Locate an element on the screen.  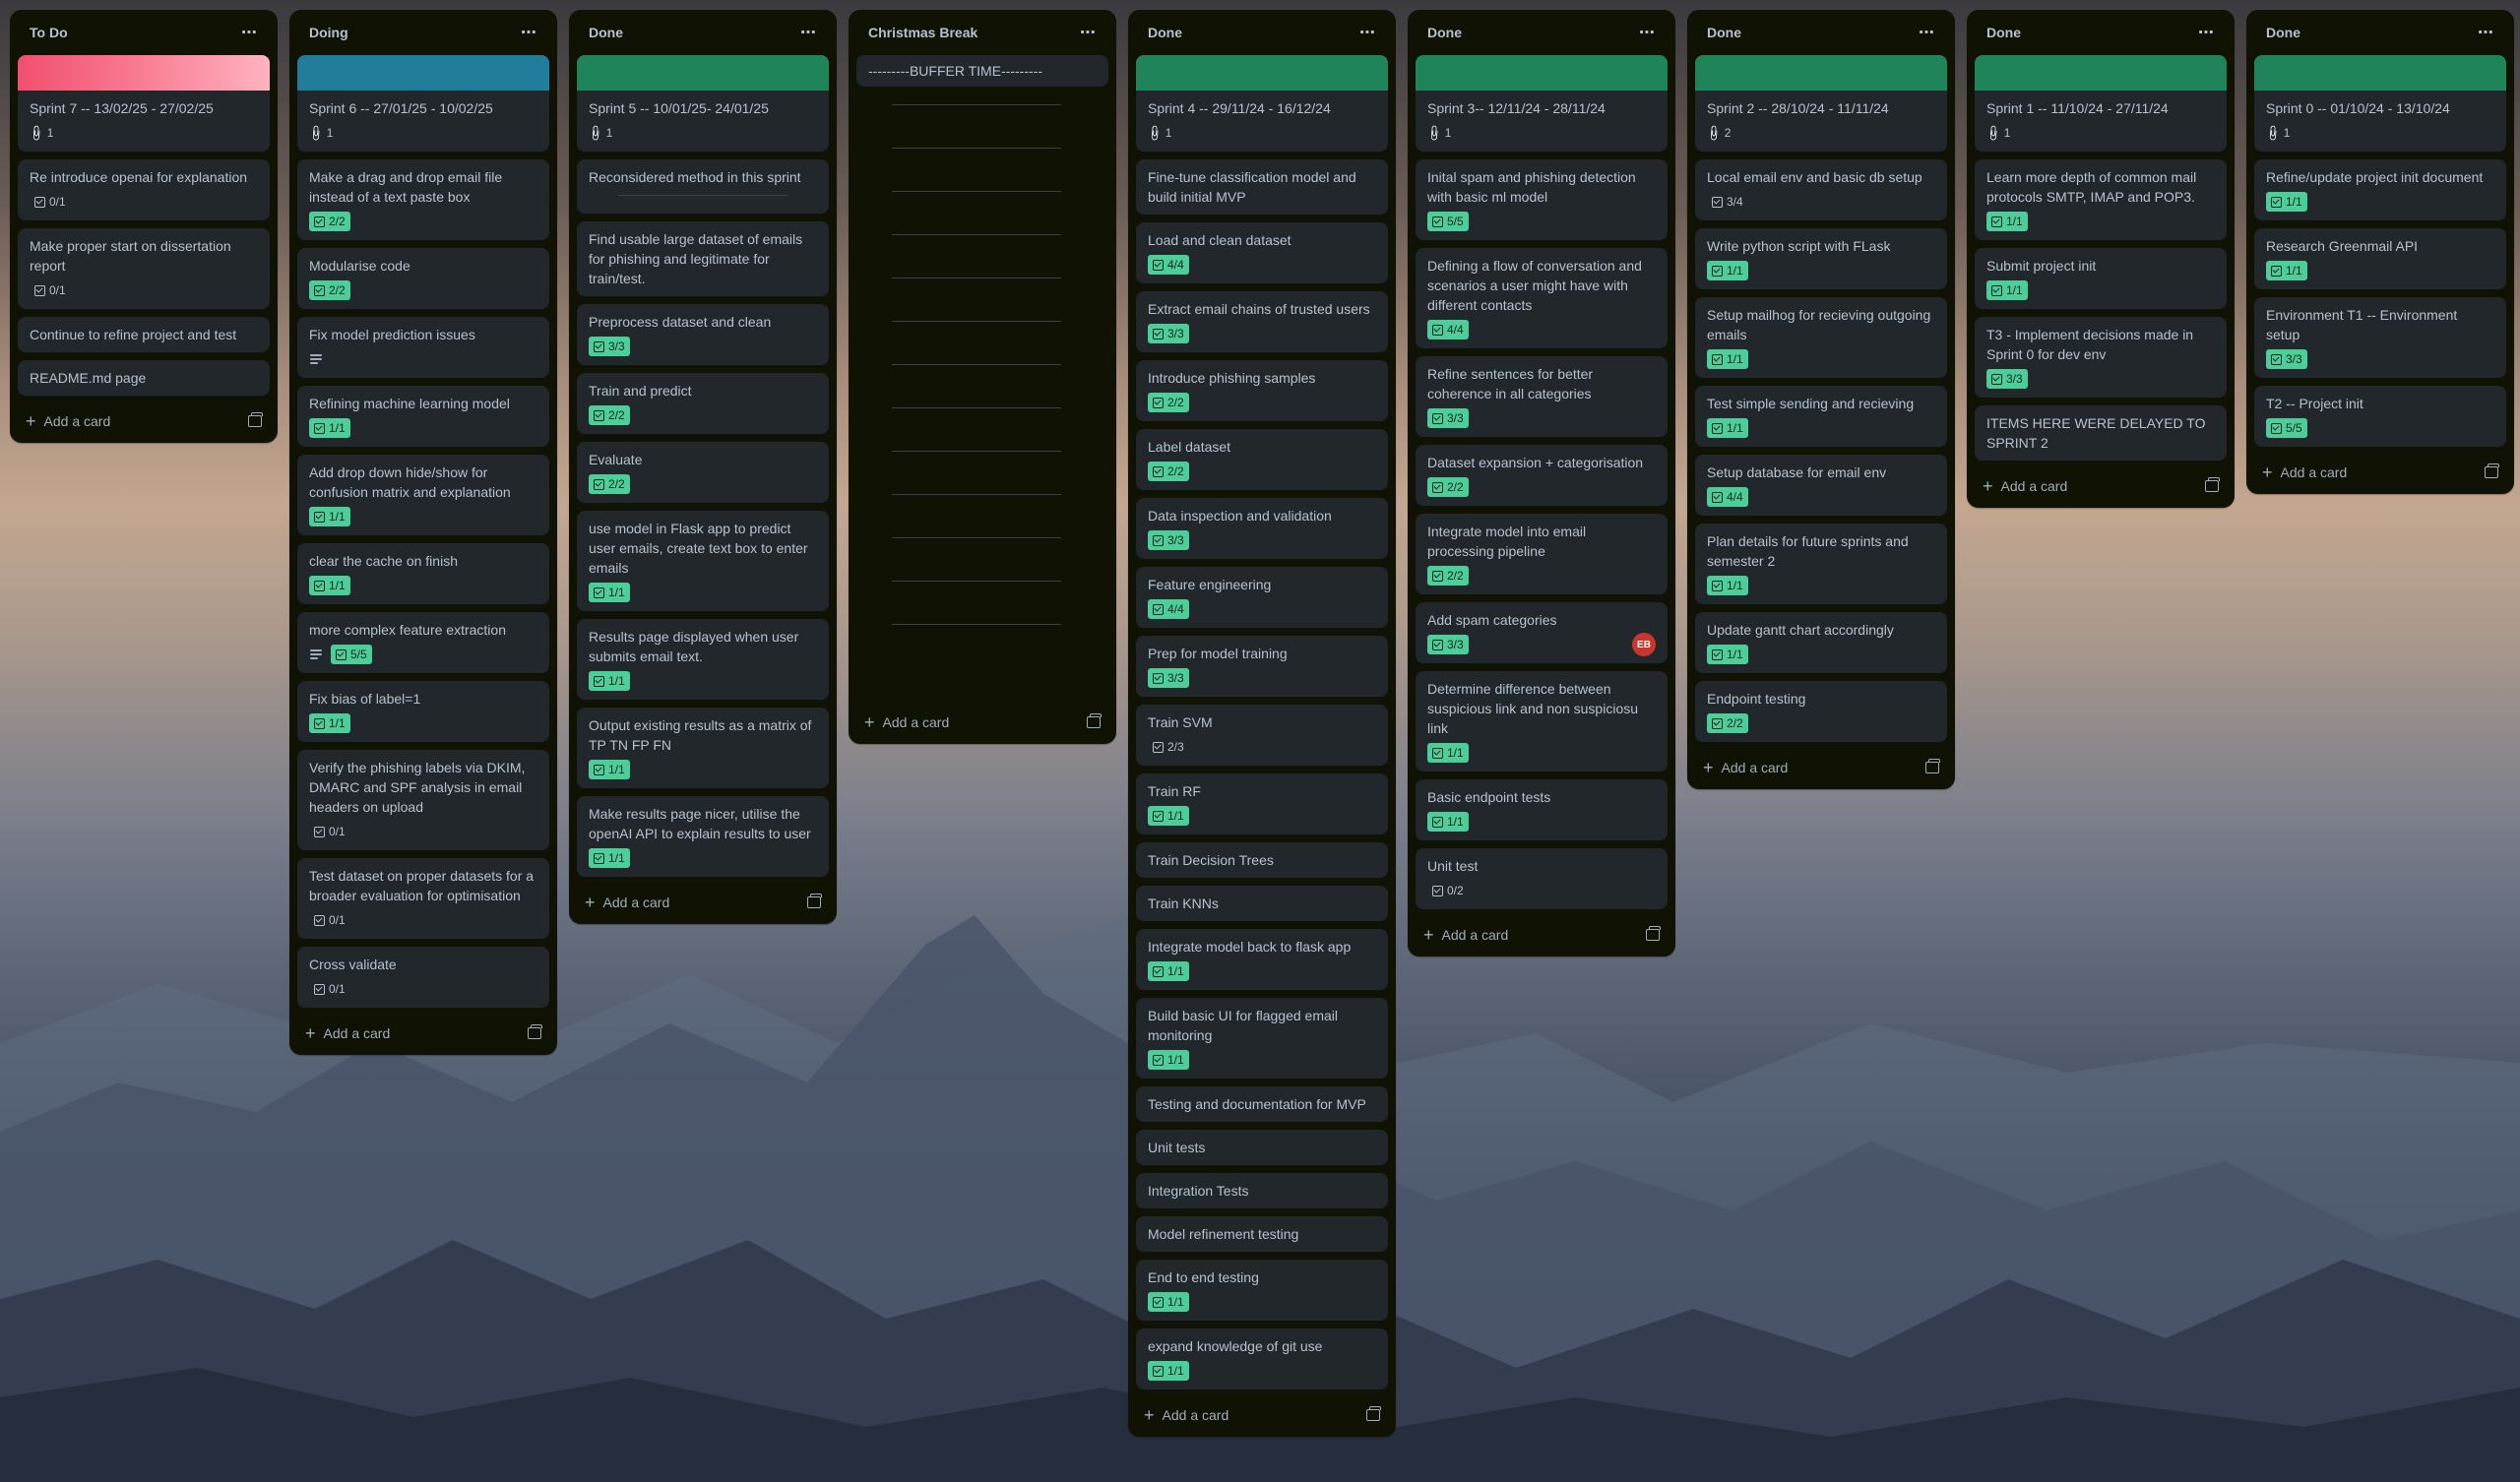
task-card: Prep for model training 3/3 is located at coordinates (1262, 666).